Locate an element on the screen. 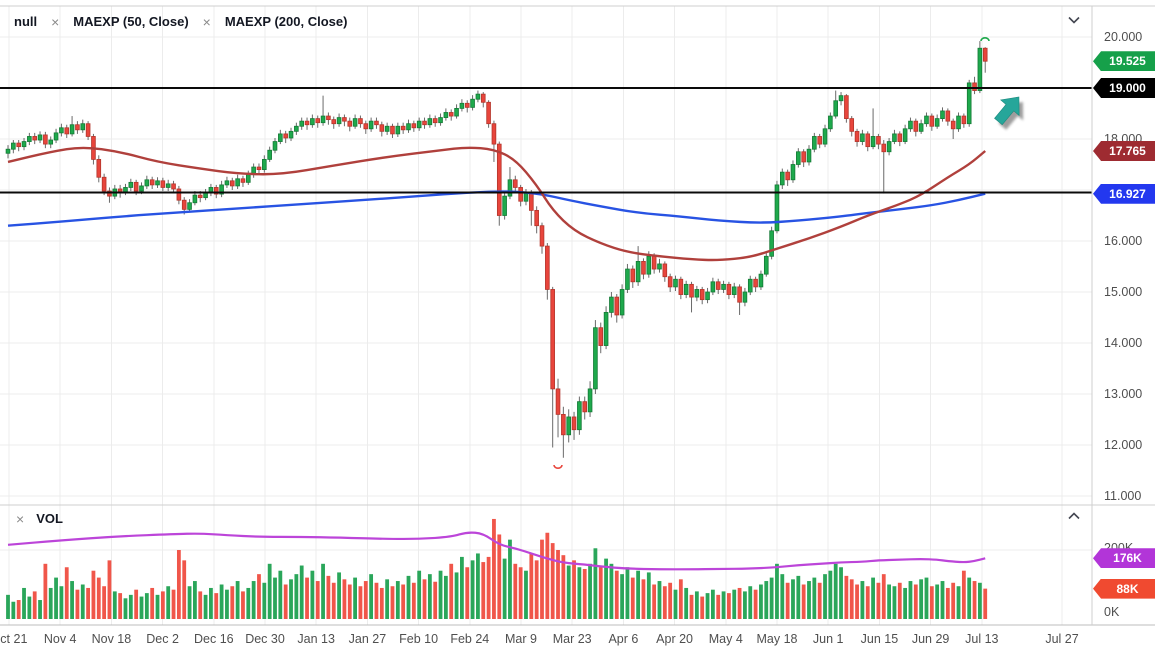  legend-item-ma50: MAEXP (50, Close) is located at coordinates (130, 21).